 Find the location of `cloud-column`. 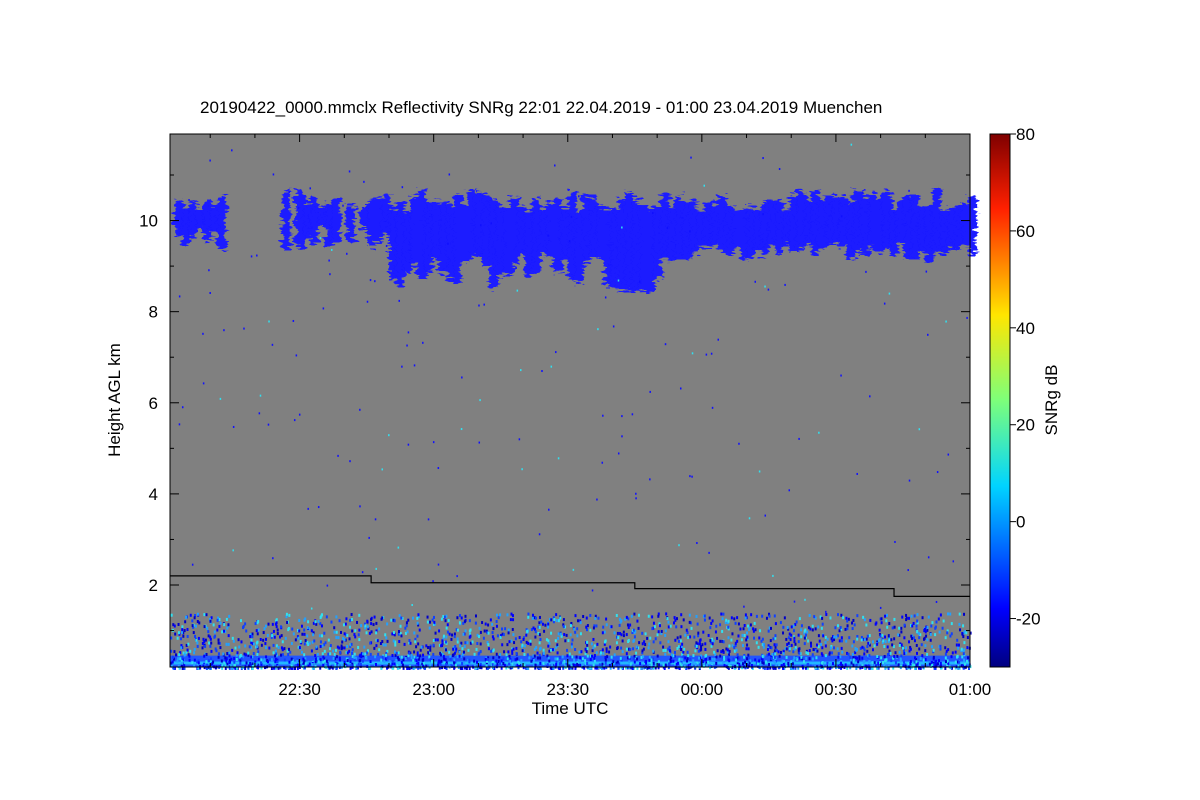

cloud-column is located at coordinates (221, 223).